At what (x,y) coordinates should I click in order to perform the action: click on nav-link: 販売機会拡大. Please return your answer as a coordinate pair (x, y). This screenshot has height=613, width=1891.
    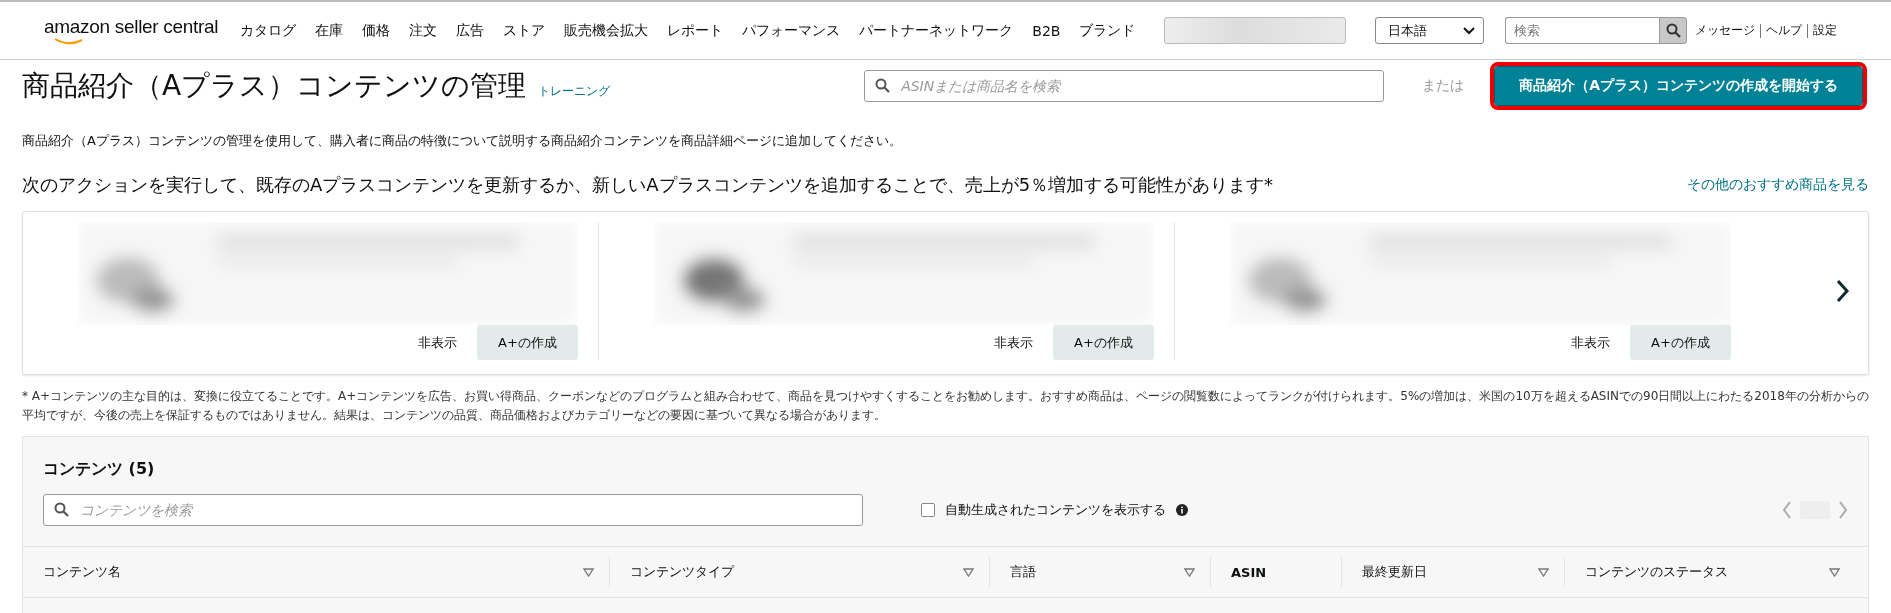
    Looking at the image, I should click on (606, 30).